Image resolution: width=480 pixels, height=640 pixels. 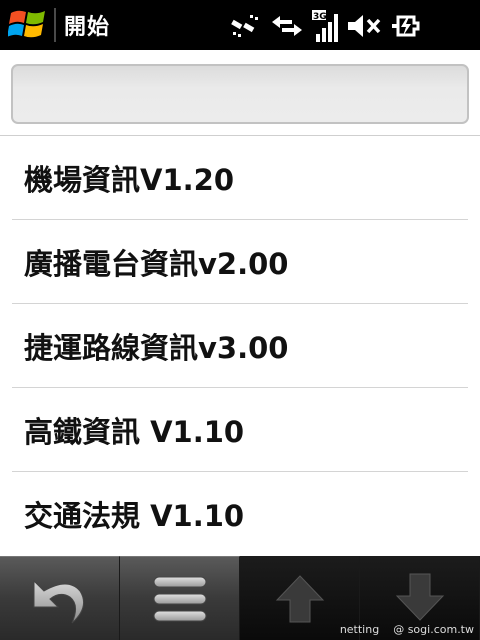 I want to click on list-item: 交通法規 V1.10, so click(x=240, y=514).